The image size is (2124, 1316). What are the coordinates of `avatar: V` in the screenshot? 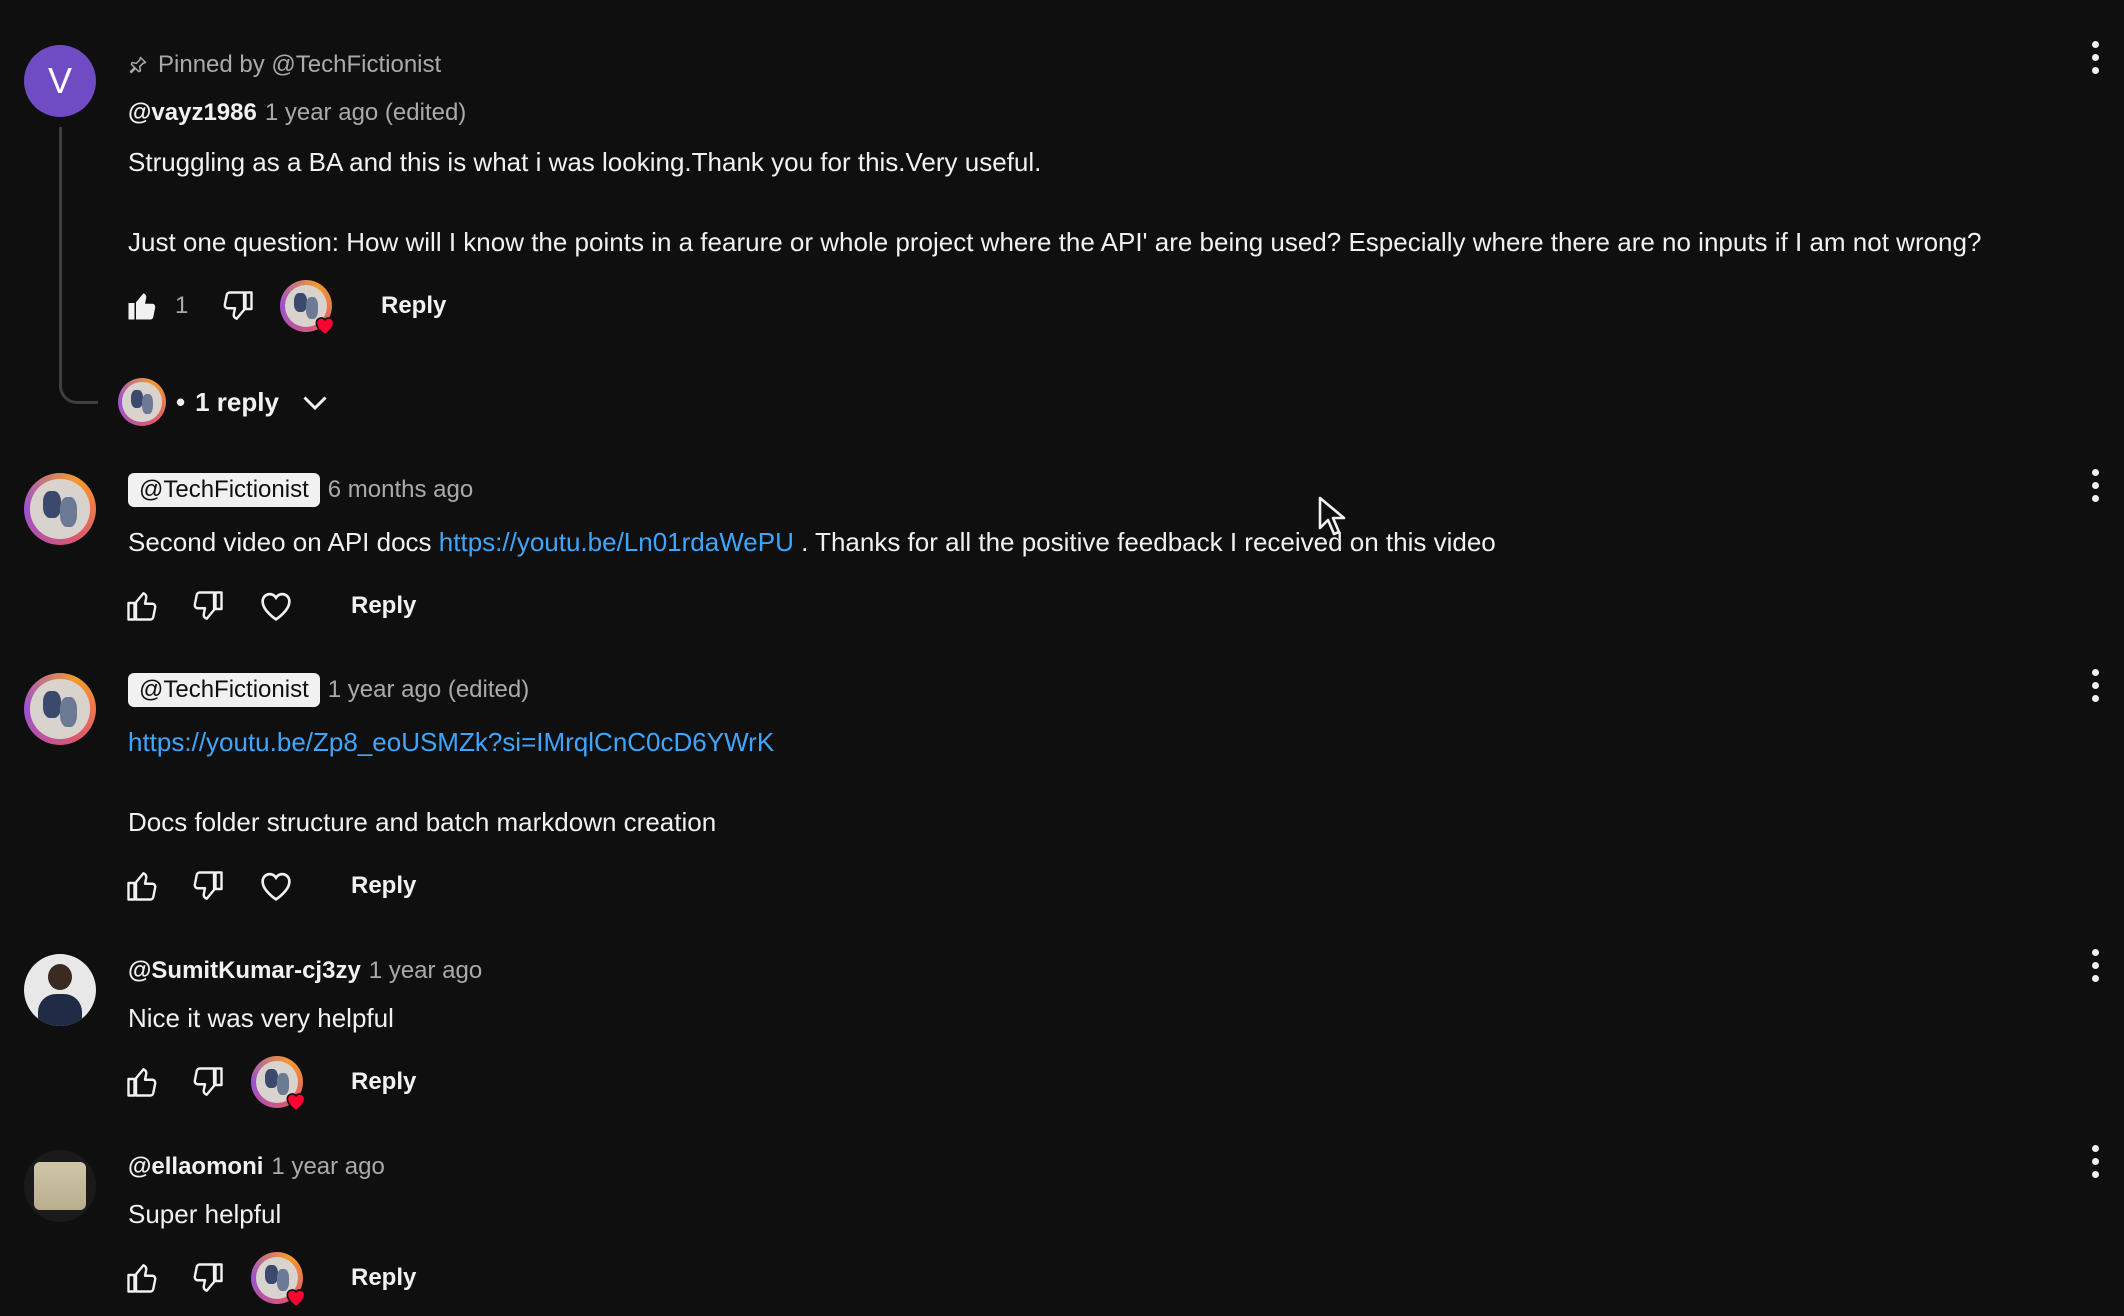 It's located at (60, 81).